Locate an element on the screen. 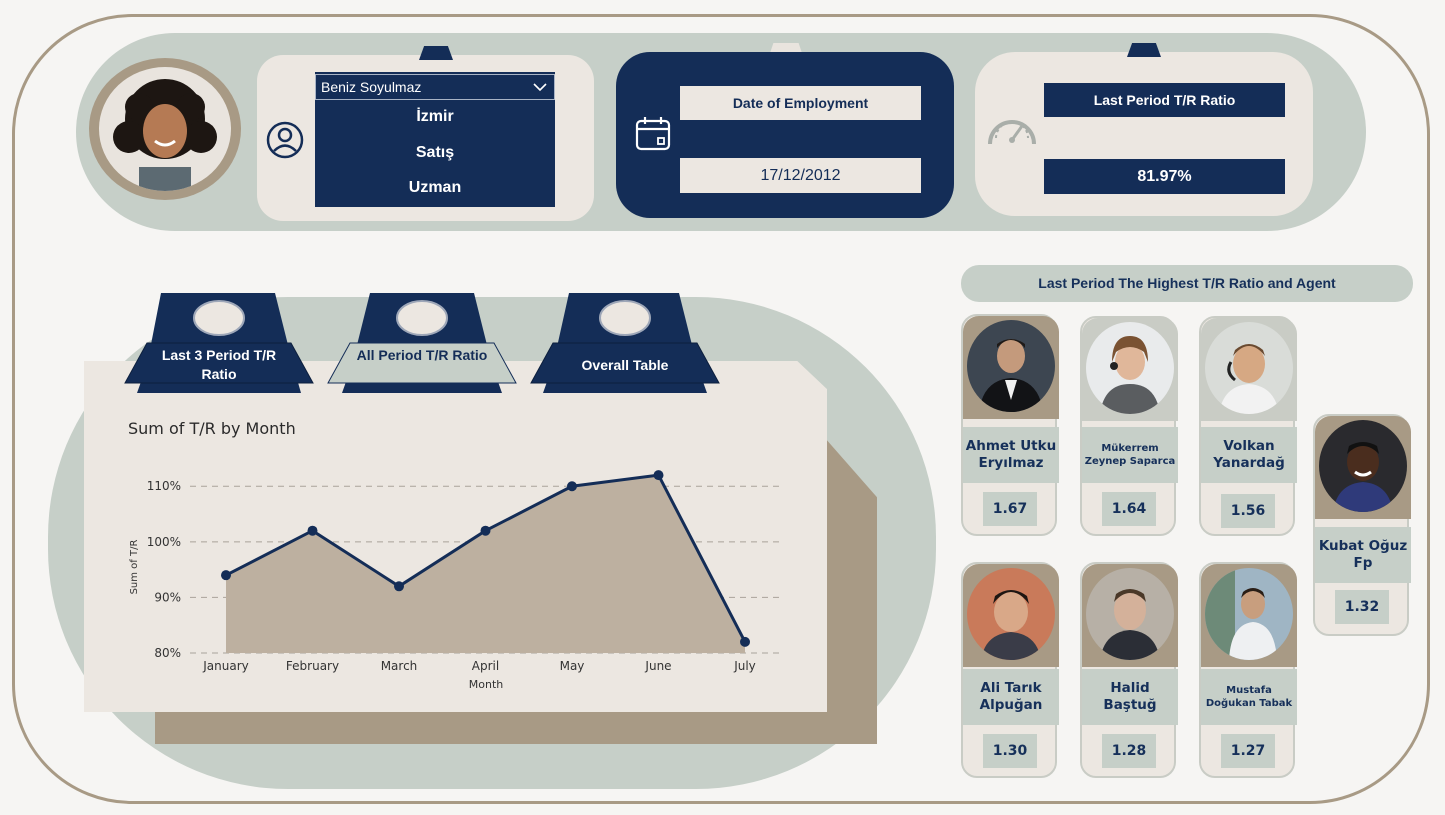 The width and height of the screenshot is (1445, 815). tab-all-period: All Period T/R Ratio is located at coordinates (422, 343).